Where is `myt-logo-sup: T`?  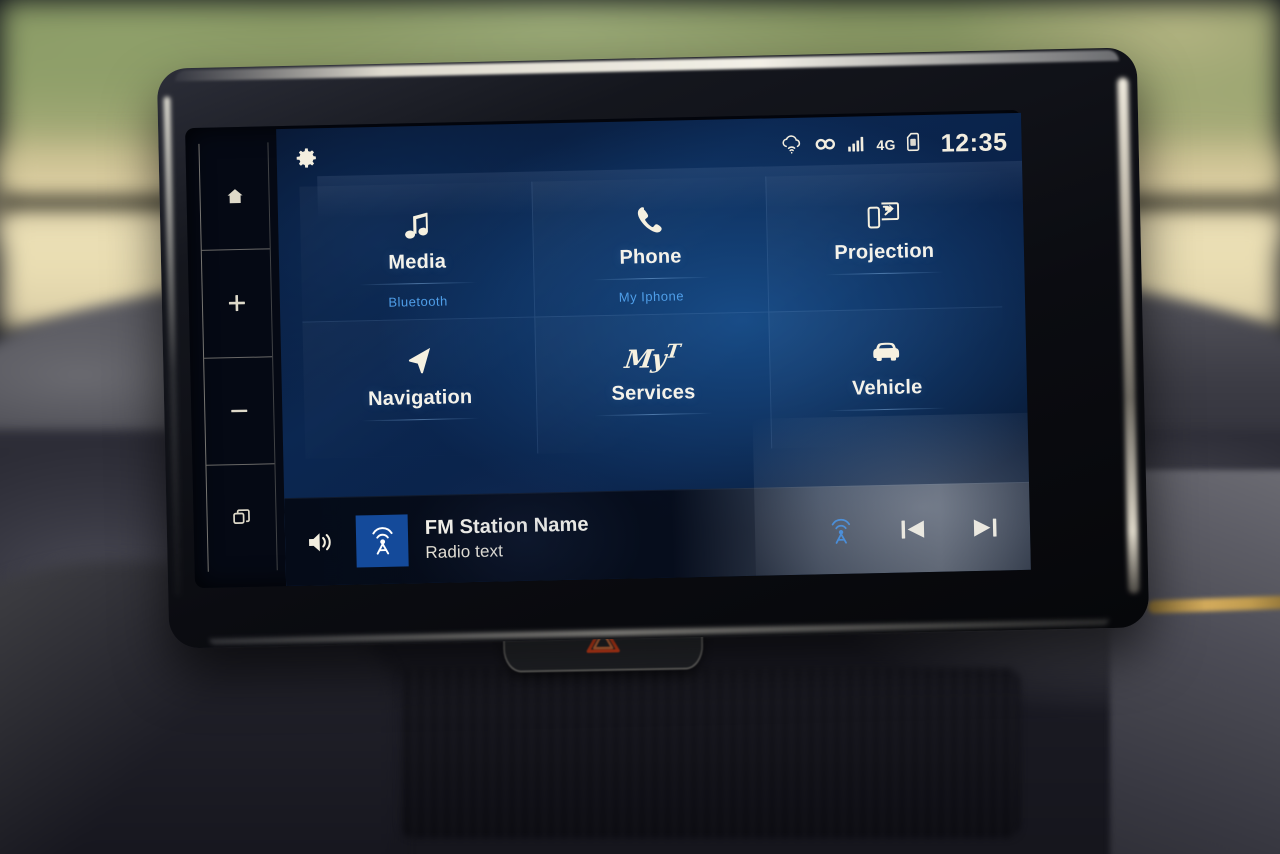 myt-logo-sup: T is located at coordinates (673, 351).